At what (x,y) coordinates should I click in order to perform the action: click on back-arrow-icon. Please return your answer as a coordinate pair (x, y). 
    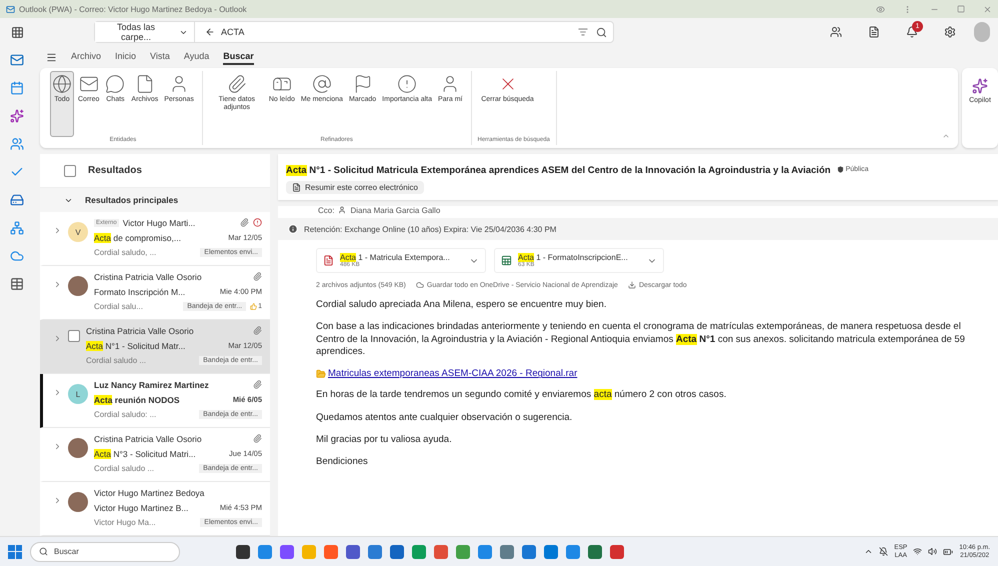
    Looking at the image, I should click on (210, 32).